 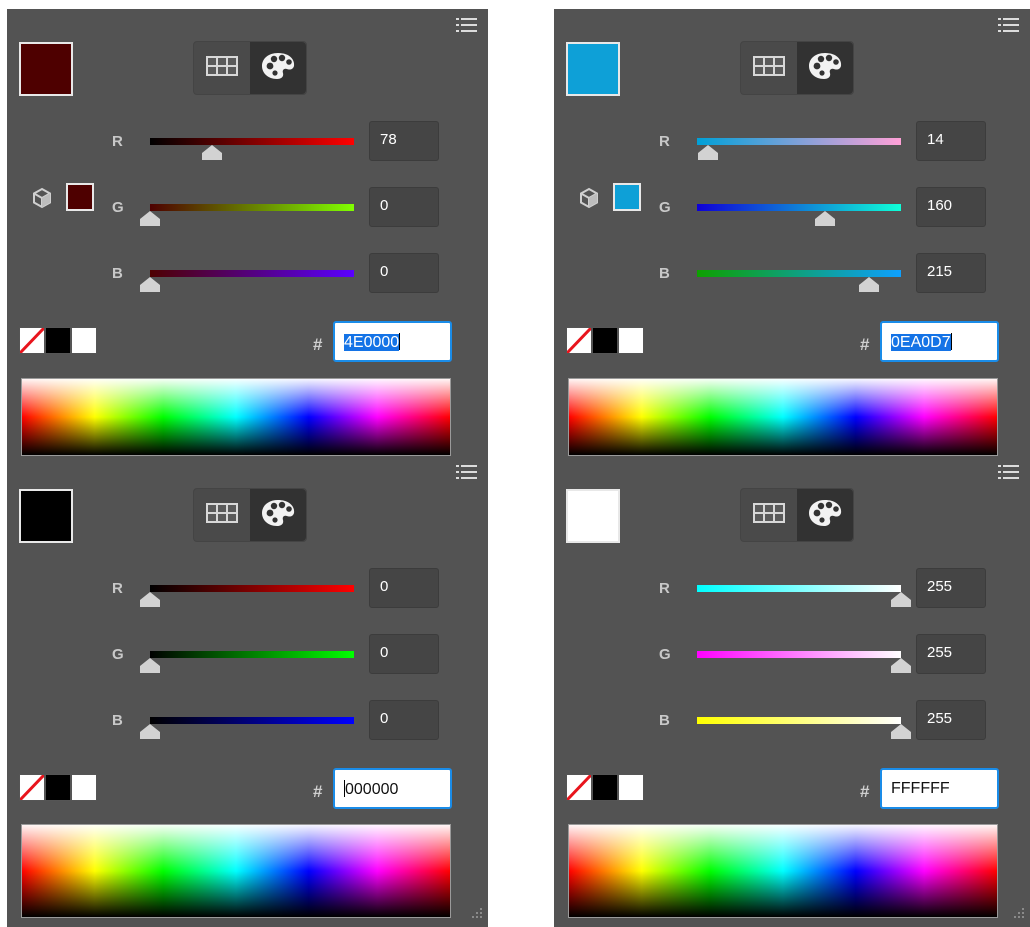 What do you see at coordinates (951, 273) in the screenshot?
I see `channel-value-input-b: 215` at bounding box center [951, 273].